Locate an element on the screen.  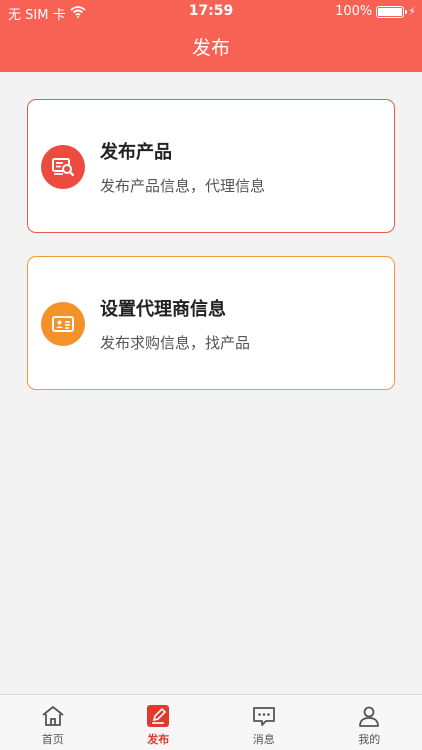
battery-fill is located at coordinates (390, 11).